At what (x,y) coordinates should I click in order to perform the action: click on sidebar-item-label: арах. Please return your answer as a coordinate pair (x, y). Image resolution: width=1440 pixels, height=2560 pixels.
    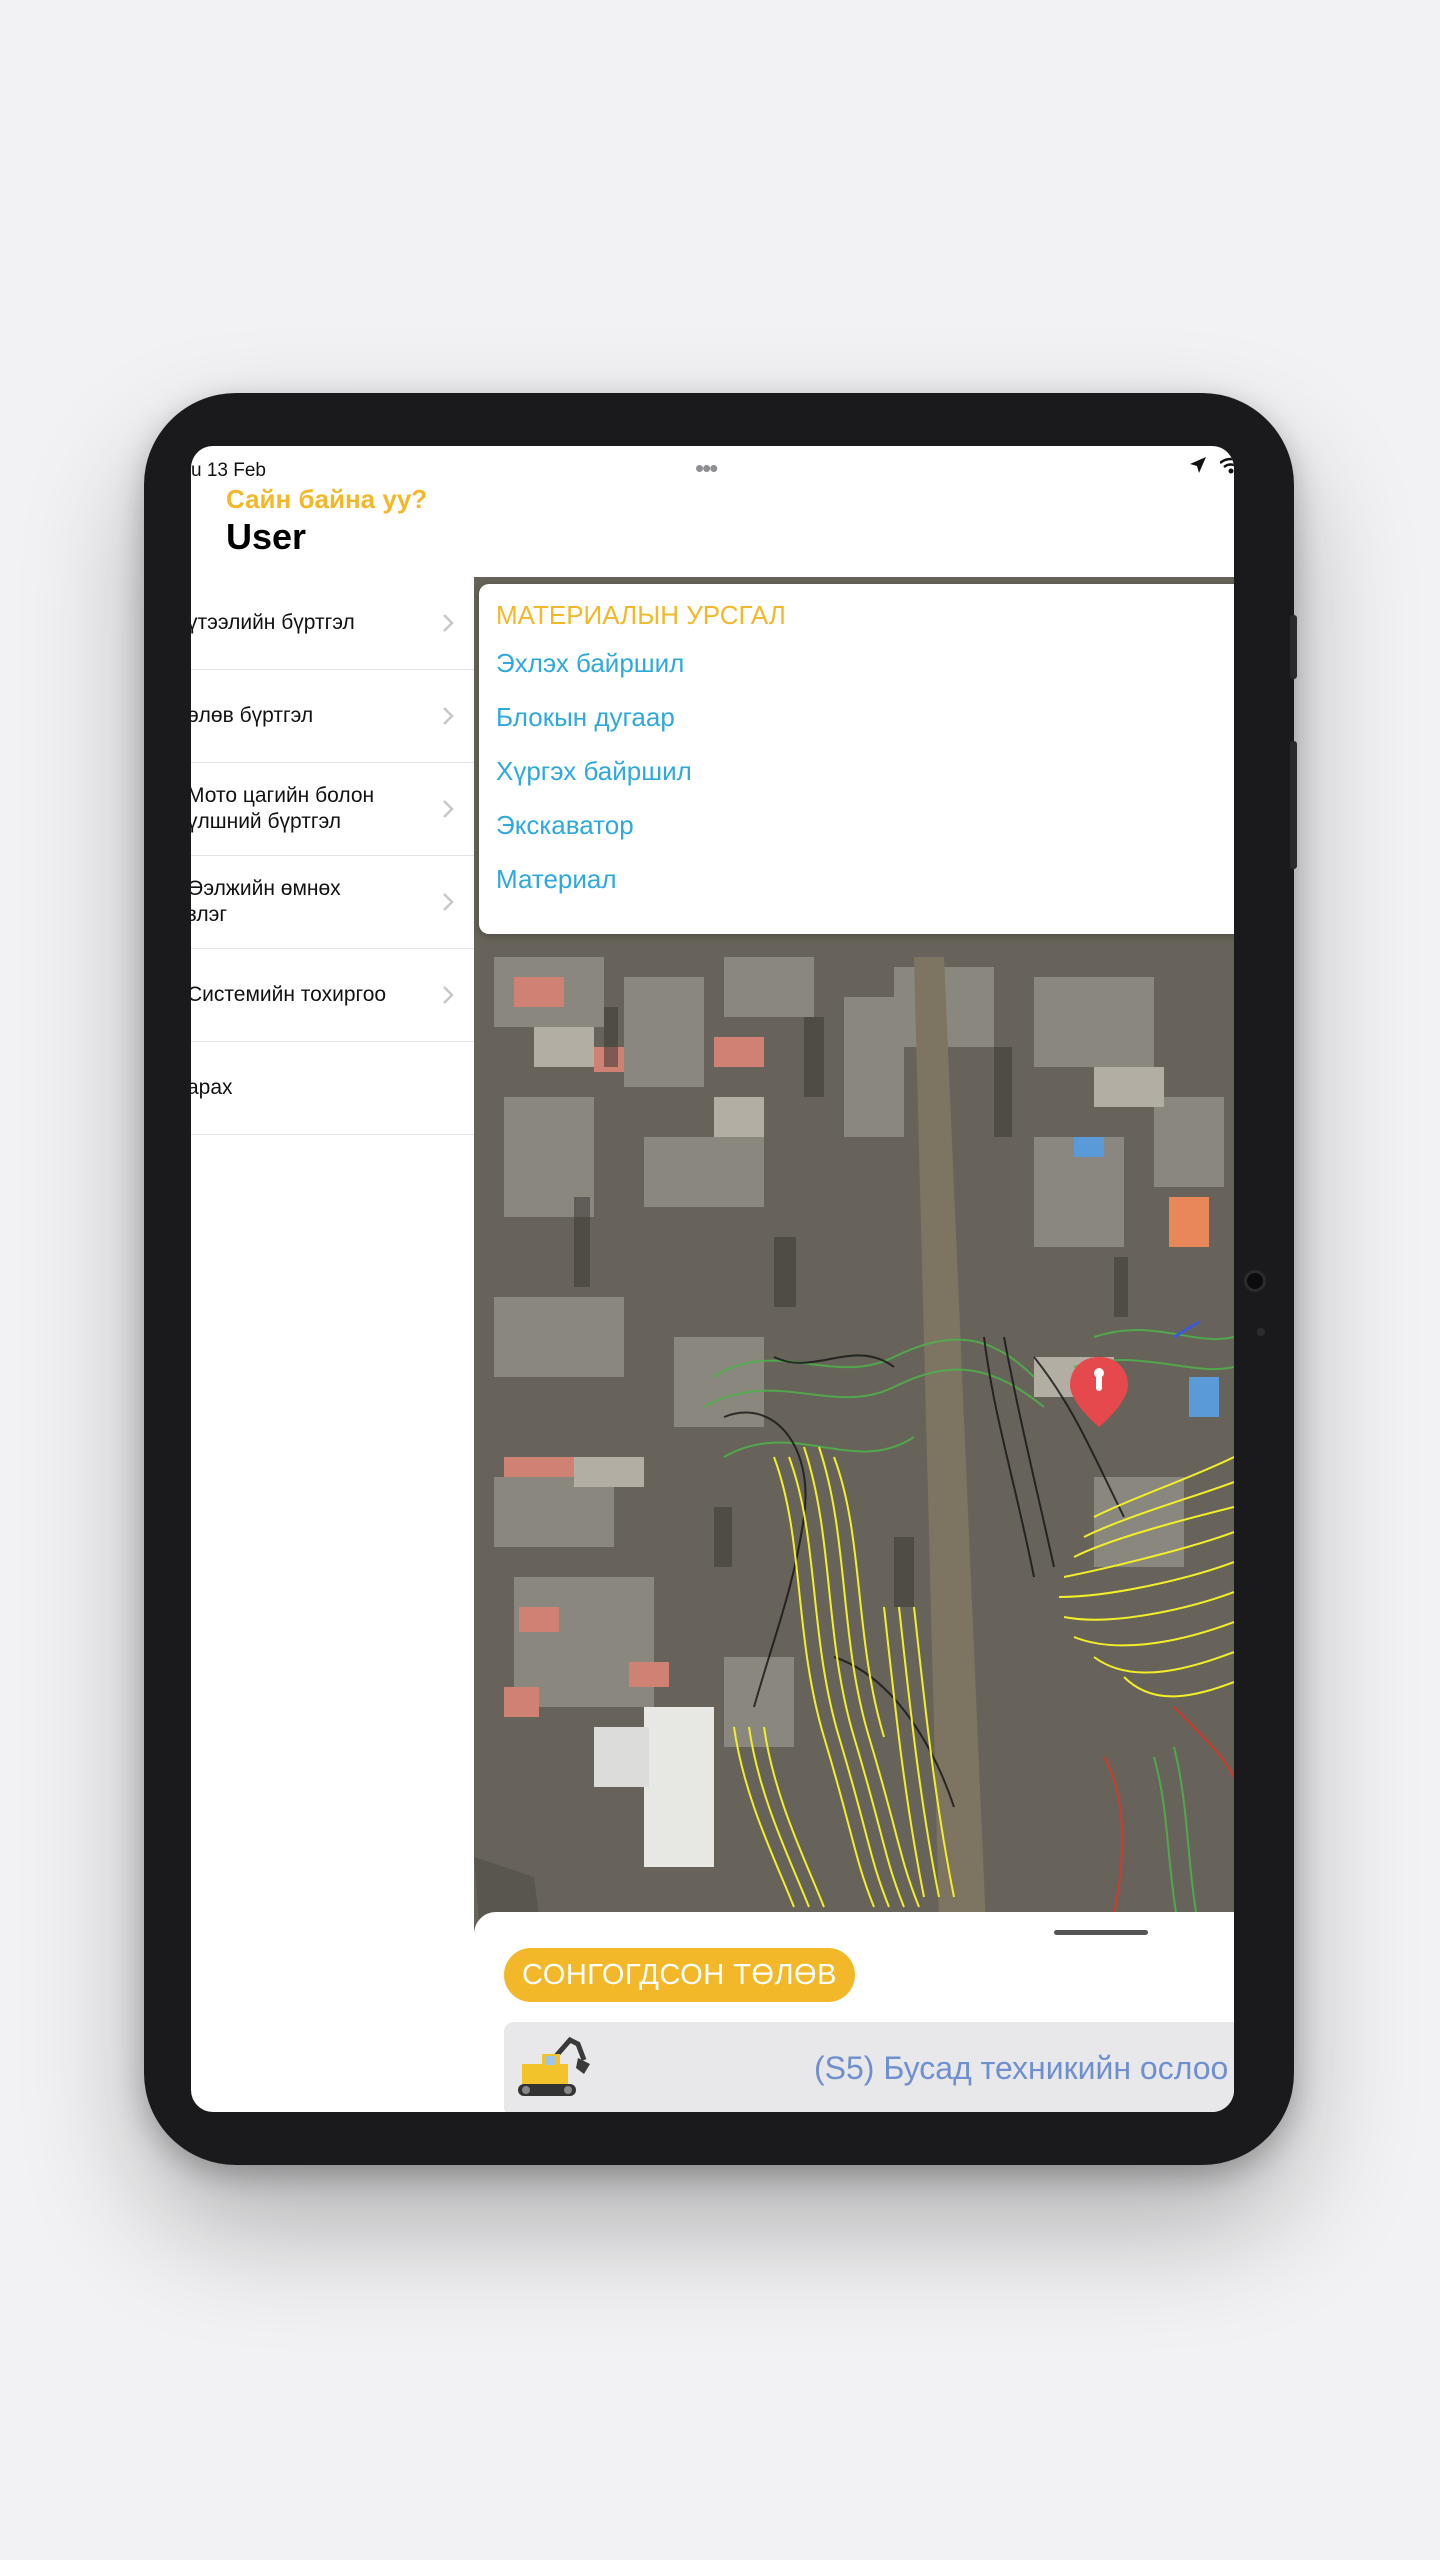
    Looking at the image, I should click on (212, 1087).